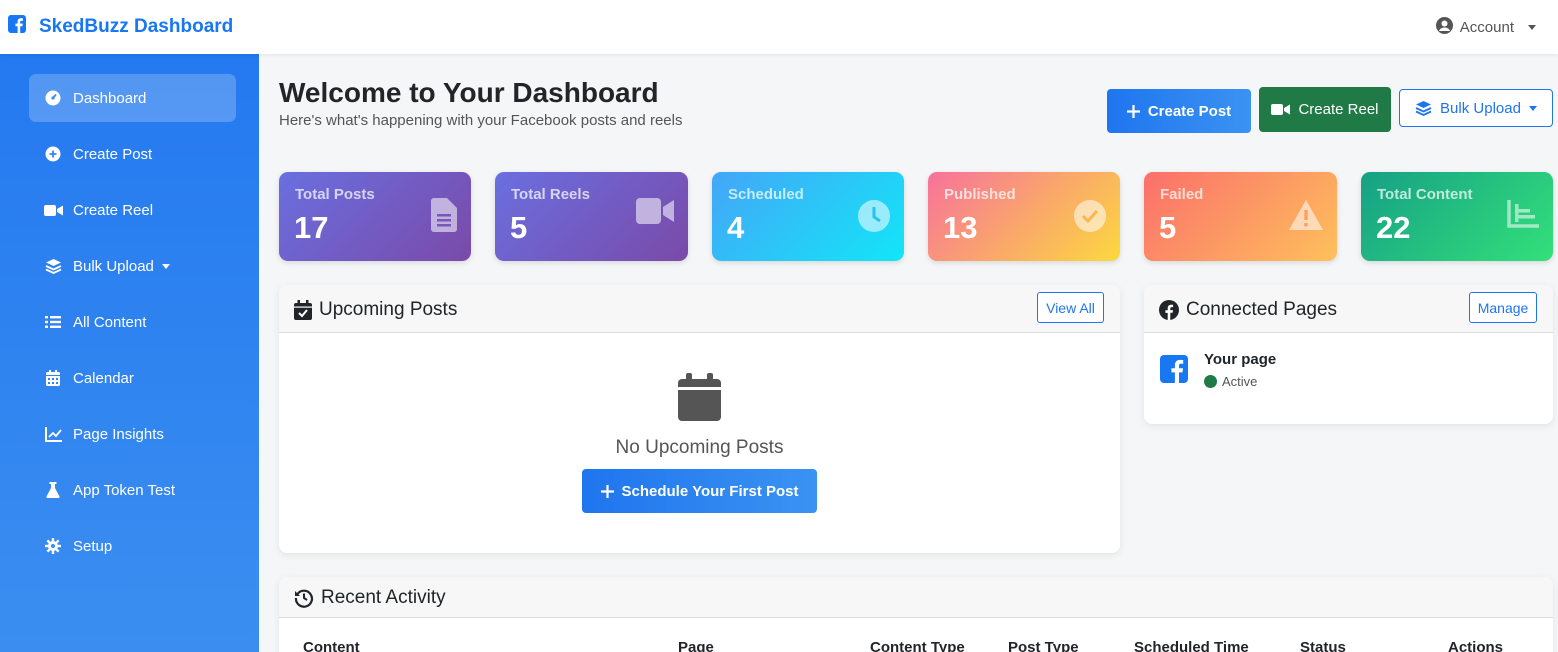 This screenshot has height=652, width=1558. I want to click on view-all-button: View All, so click(1070, 307).